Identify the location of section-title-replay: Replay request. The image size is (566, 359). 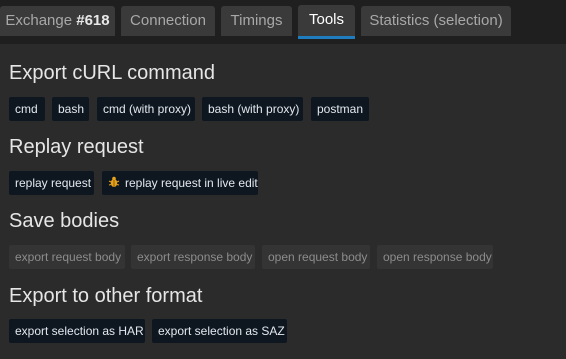
(76, 147).